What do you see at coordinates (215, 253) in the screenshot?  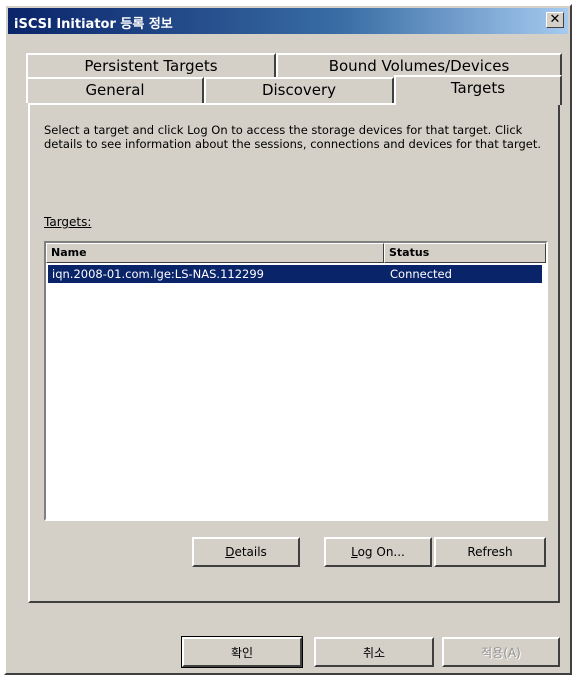 I see `column-header-name: Name` at bounding box center [215, 253].